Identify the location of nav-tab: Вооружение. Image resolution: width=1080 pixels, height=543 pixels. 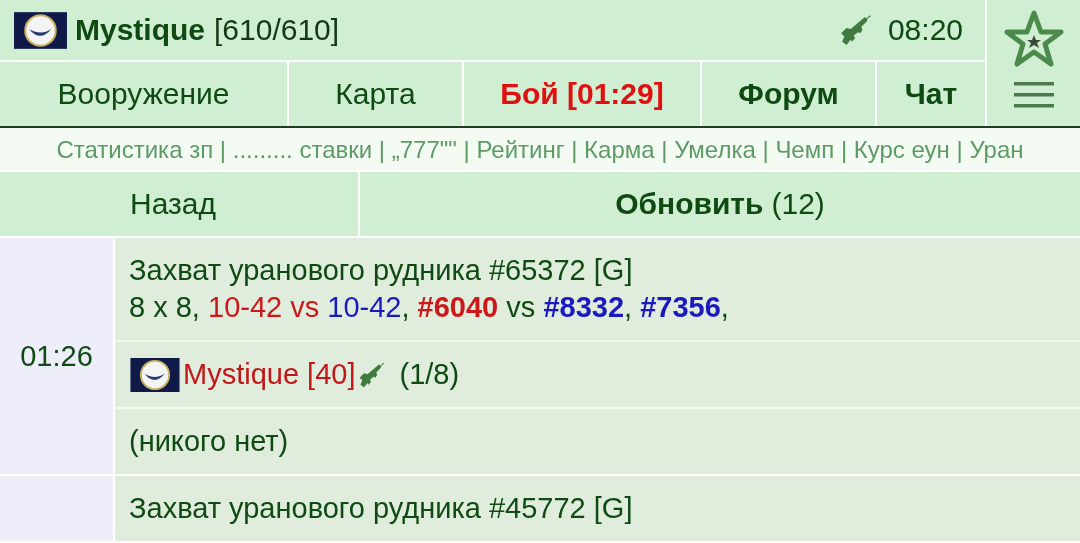
(143, 94).